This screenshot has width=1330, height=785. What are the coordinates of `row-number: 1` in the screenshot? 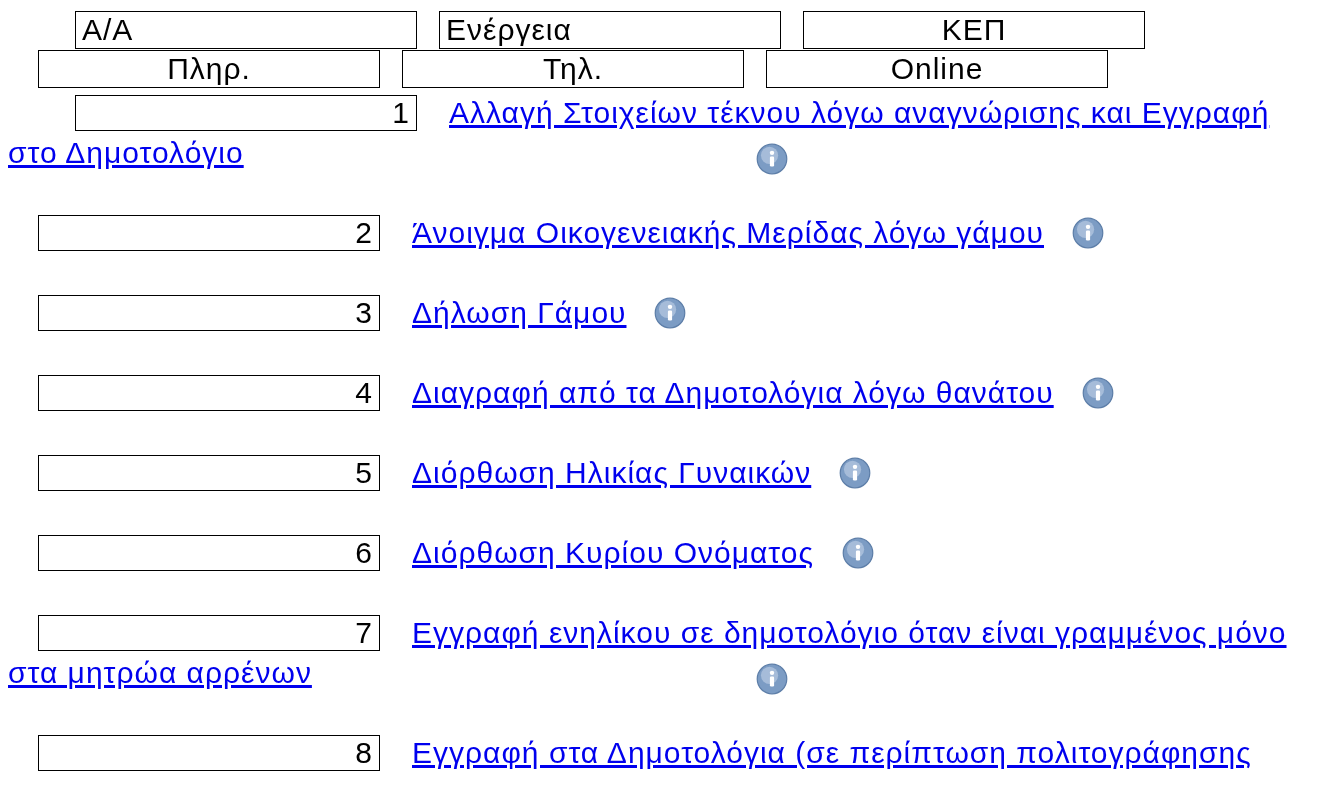 It's located at (246, 113).